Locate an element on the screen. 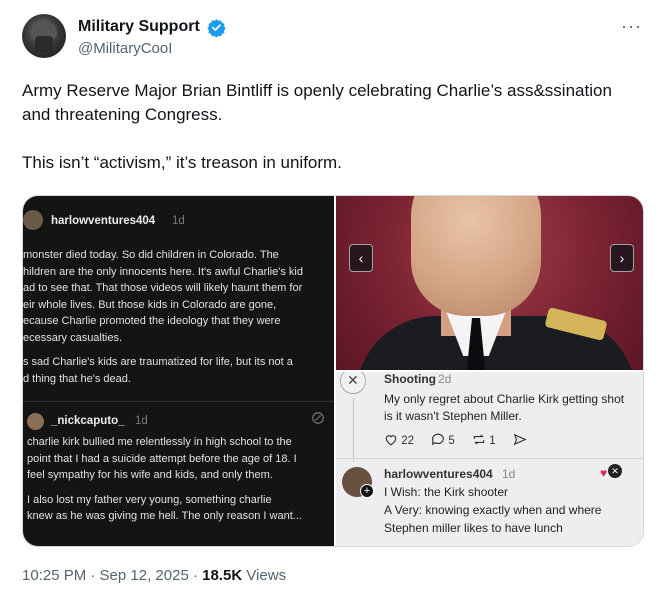 Image resolution: width=662 pixels, height=594 pixels. media-image-portrait: ‹ › is located at coordinates (489, 283).